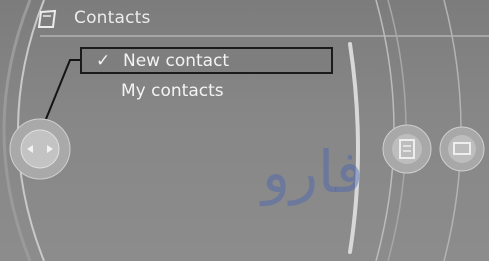 The width and height of the screenshot is (489, 261). Describe the element at coordinates (176, 61) in the screenshot. I see `menu-item-label: New contact` at that location.